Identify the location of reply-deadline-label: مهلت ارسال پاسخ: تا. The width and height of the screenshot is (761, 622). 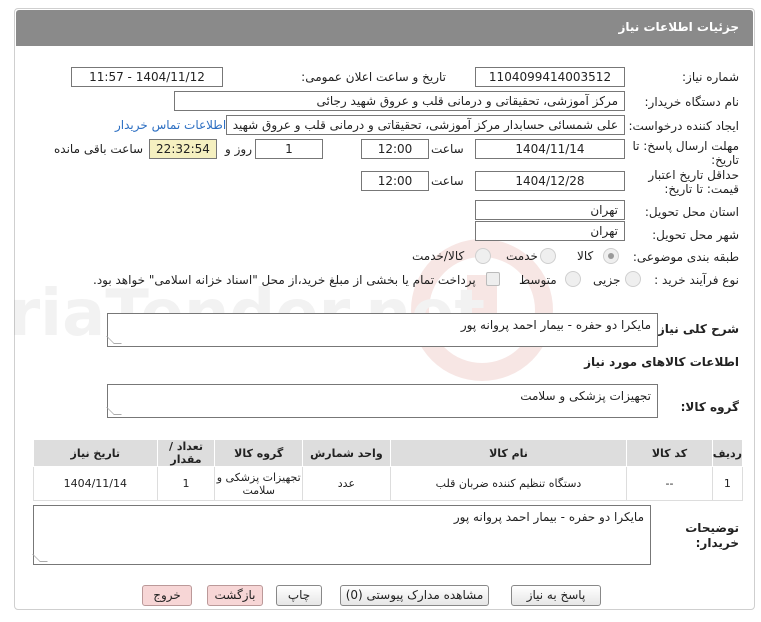
(685, 146).